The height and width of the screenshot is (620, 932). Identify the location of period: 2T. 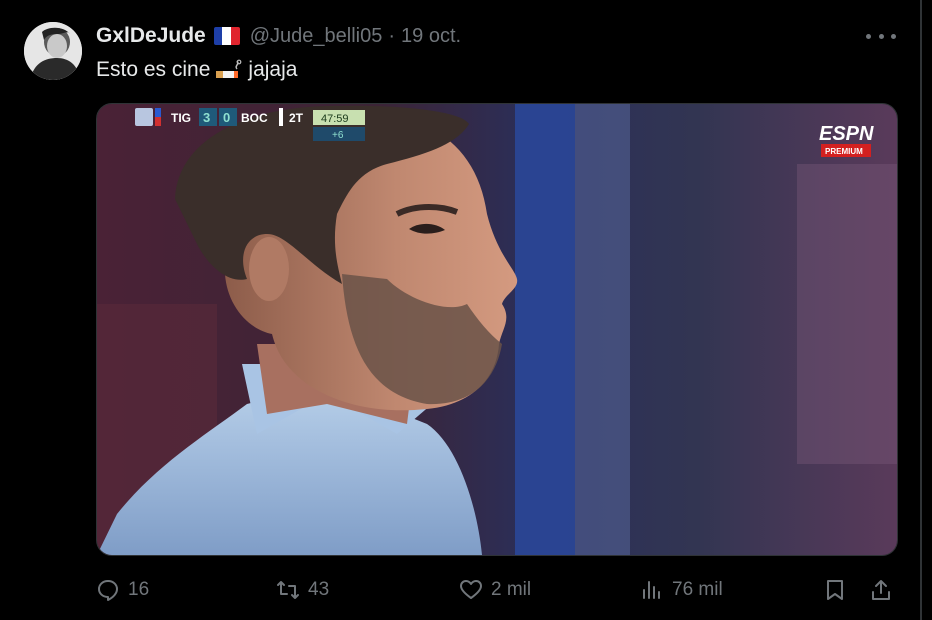
(296, 118).